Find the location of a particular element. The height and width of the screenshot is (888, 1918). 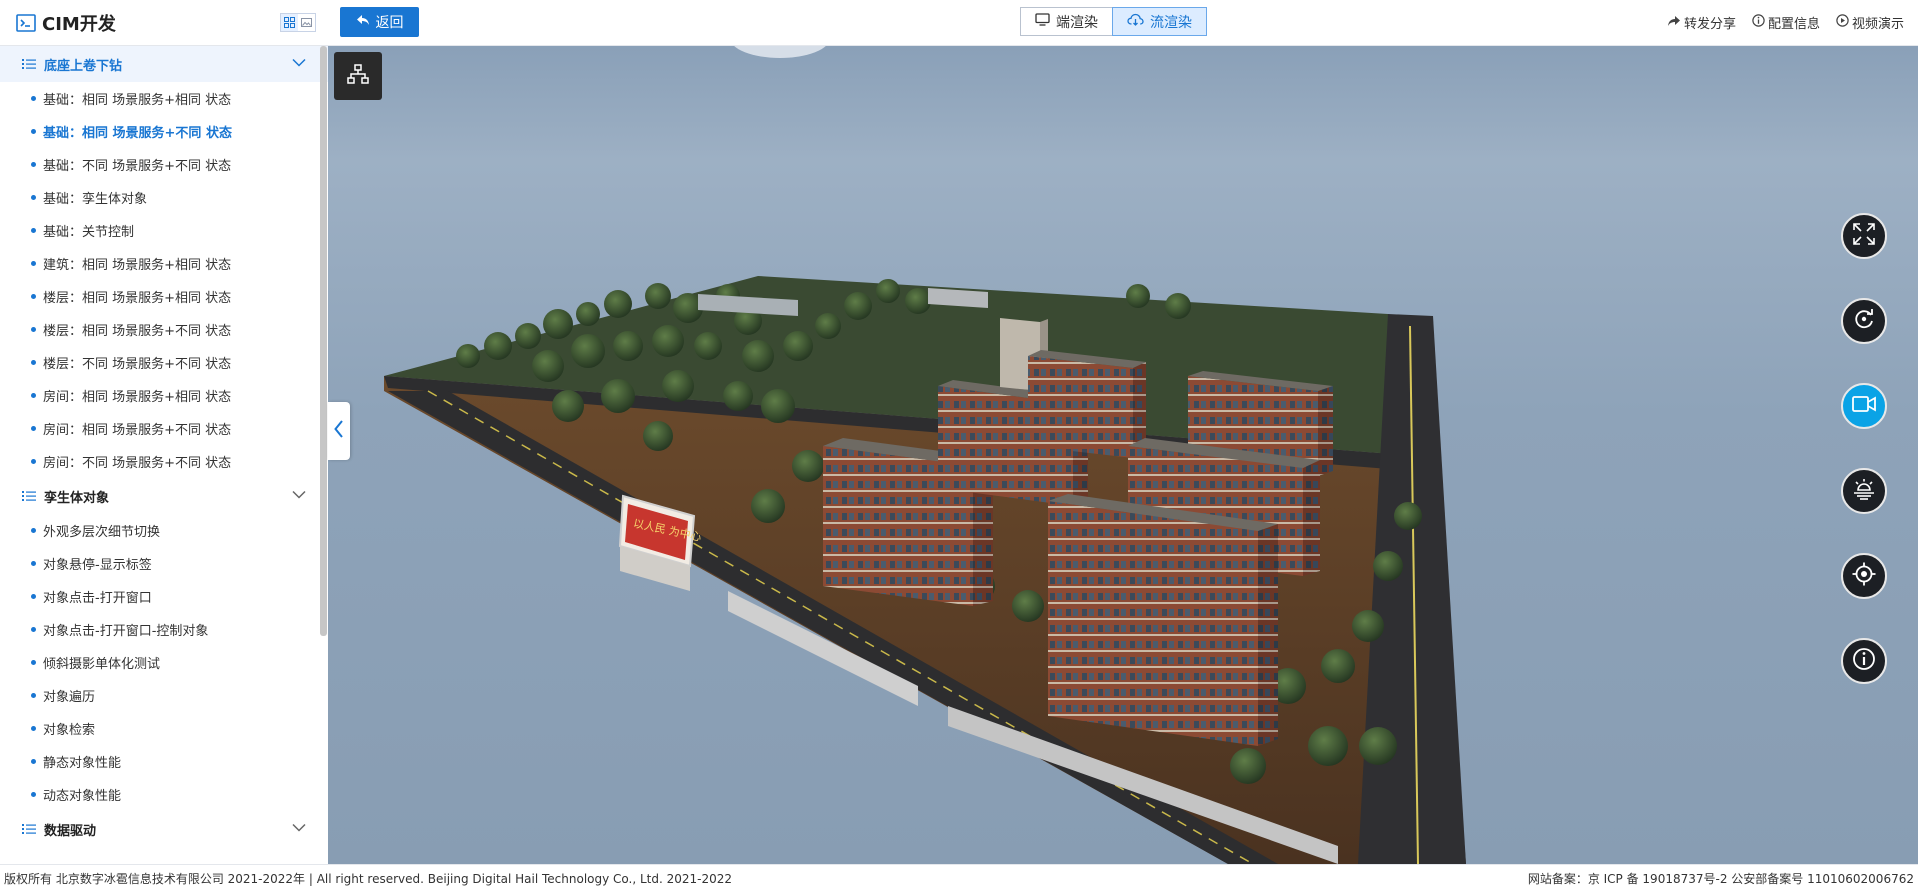

list-item-label: 倾斜摄影单体化测试 is located at coordinates (102, 664).